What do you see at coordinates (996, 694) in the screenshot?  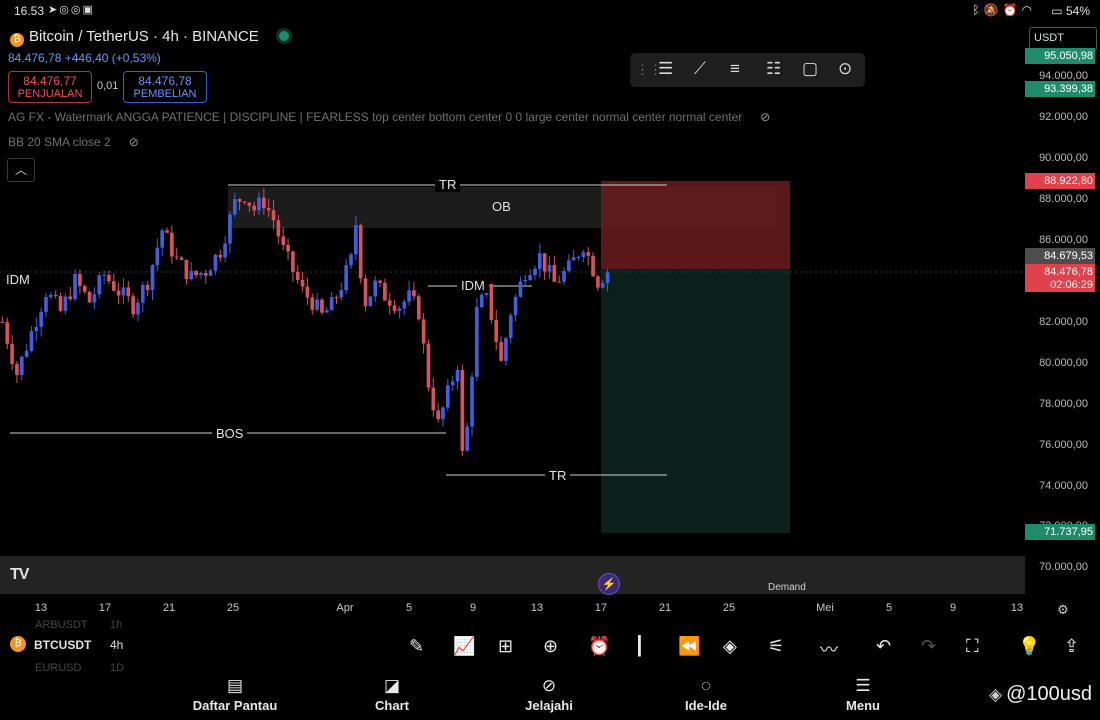 I see `diamond-logo-icon: ◈` at bounding box center [996, 694].